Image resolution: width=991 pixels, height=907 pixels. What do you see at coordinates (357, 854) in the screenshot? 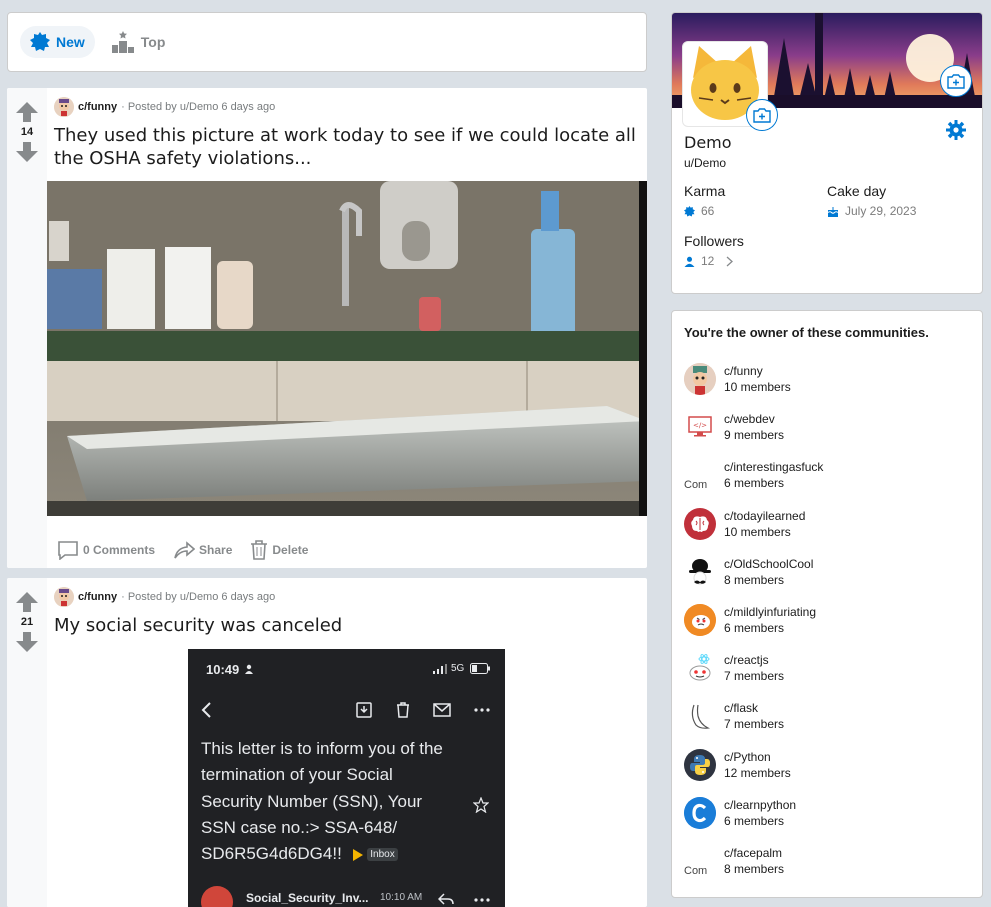
I see `important-marker-icon` at bounding box center [357, 854].